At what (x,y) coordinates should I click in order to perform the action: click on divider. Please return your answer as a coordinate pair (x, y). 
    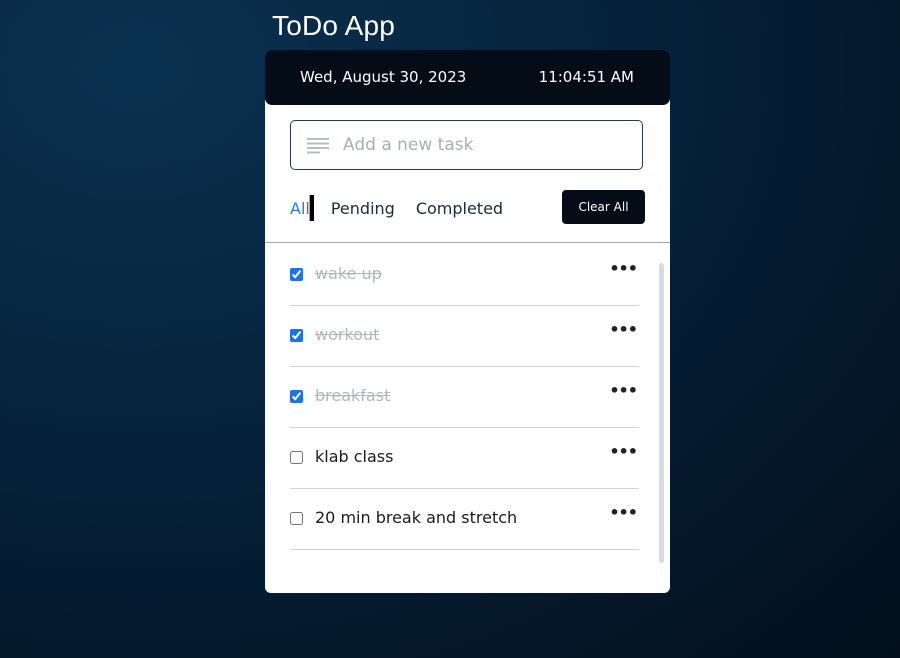
    Looking at the image, I should click on (467, 242).